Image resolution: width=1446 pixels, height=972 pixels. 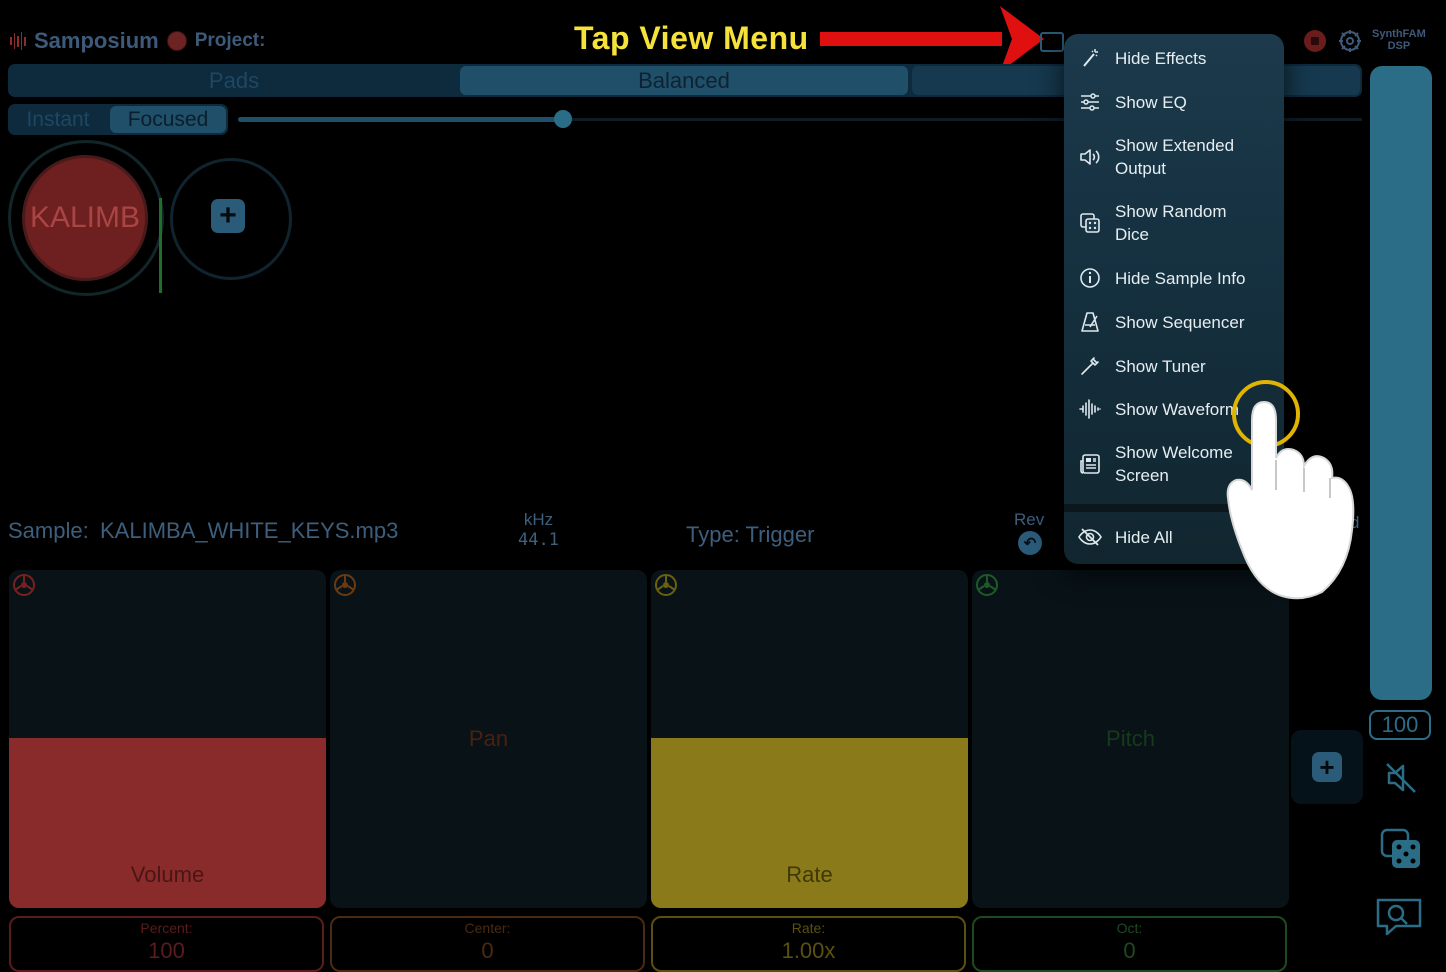 I want to click on mix-slider-knob, so click(x=563, y=119).